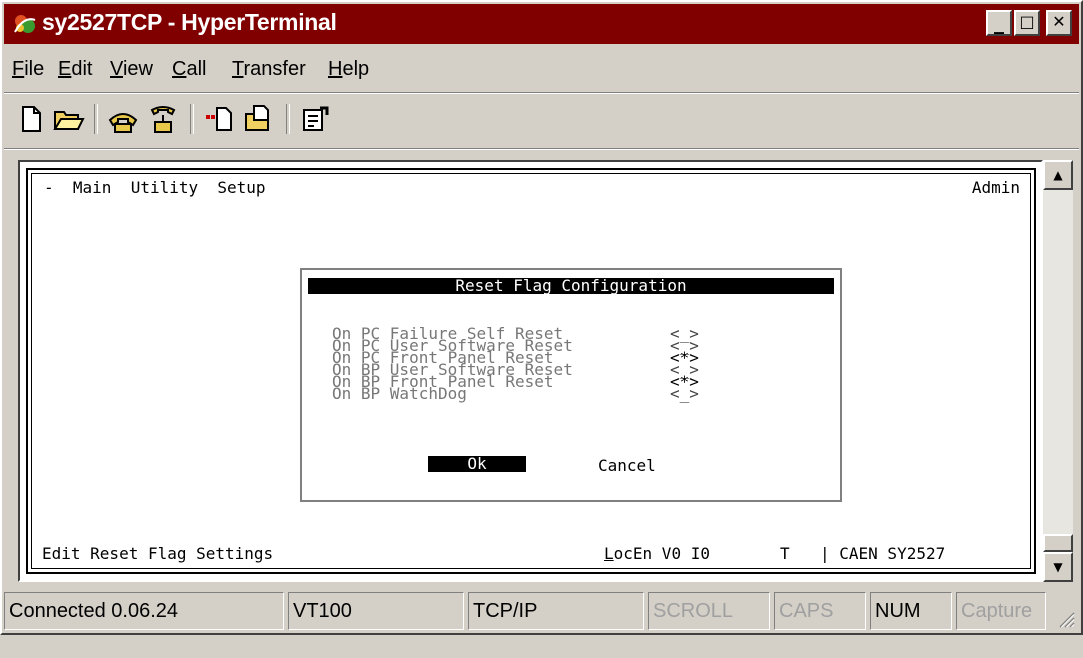  What do you see at coordinates (315, 119) in the screenshot?
I see `properties-icon` at bounding box center [315, 119].